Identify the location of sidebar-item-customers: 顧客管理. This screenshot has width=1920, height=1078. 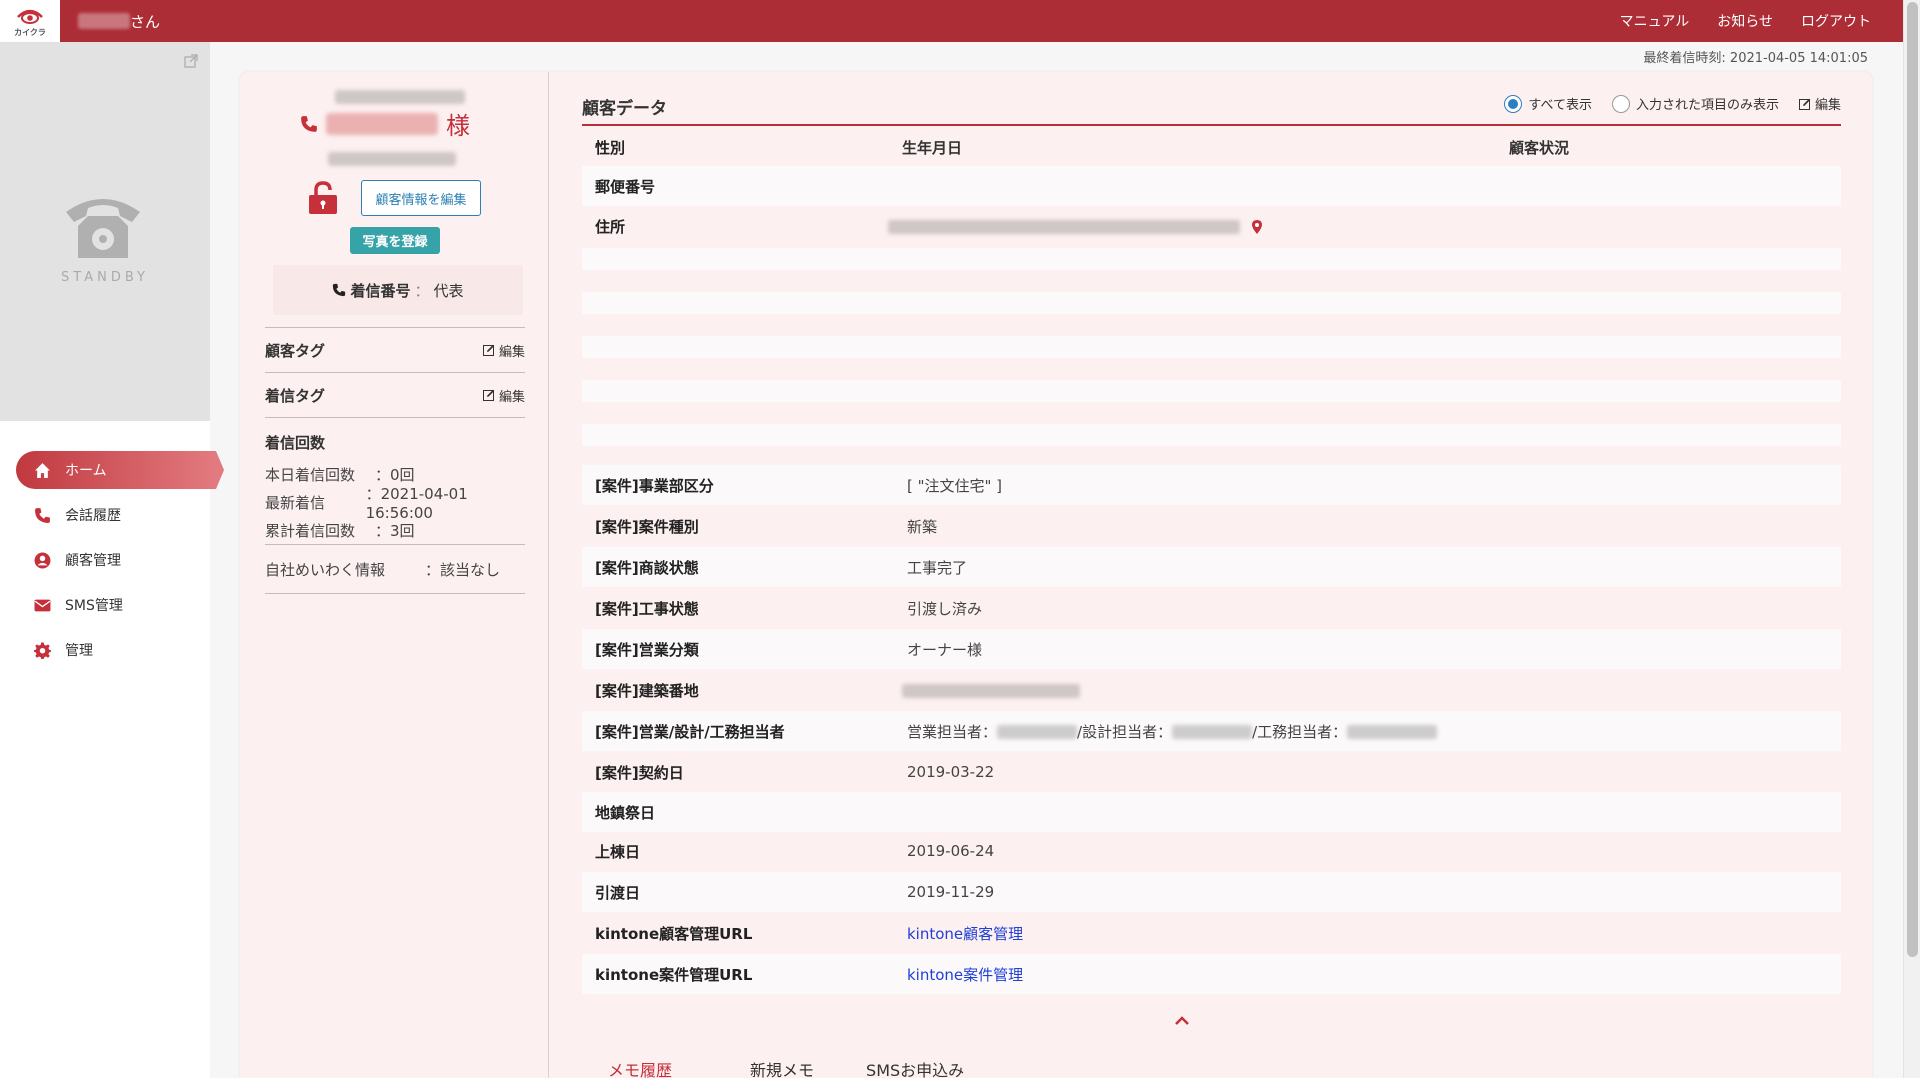
(113, 560).